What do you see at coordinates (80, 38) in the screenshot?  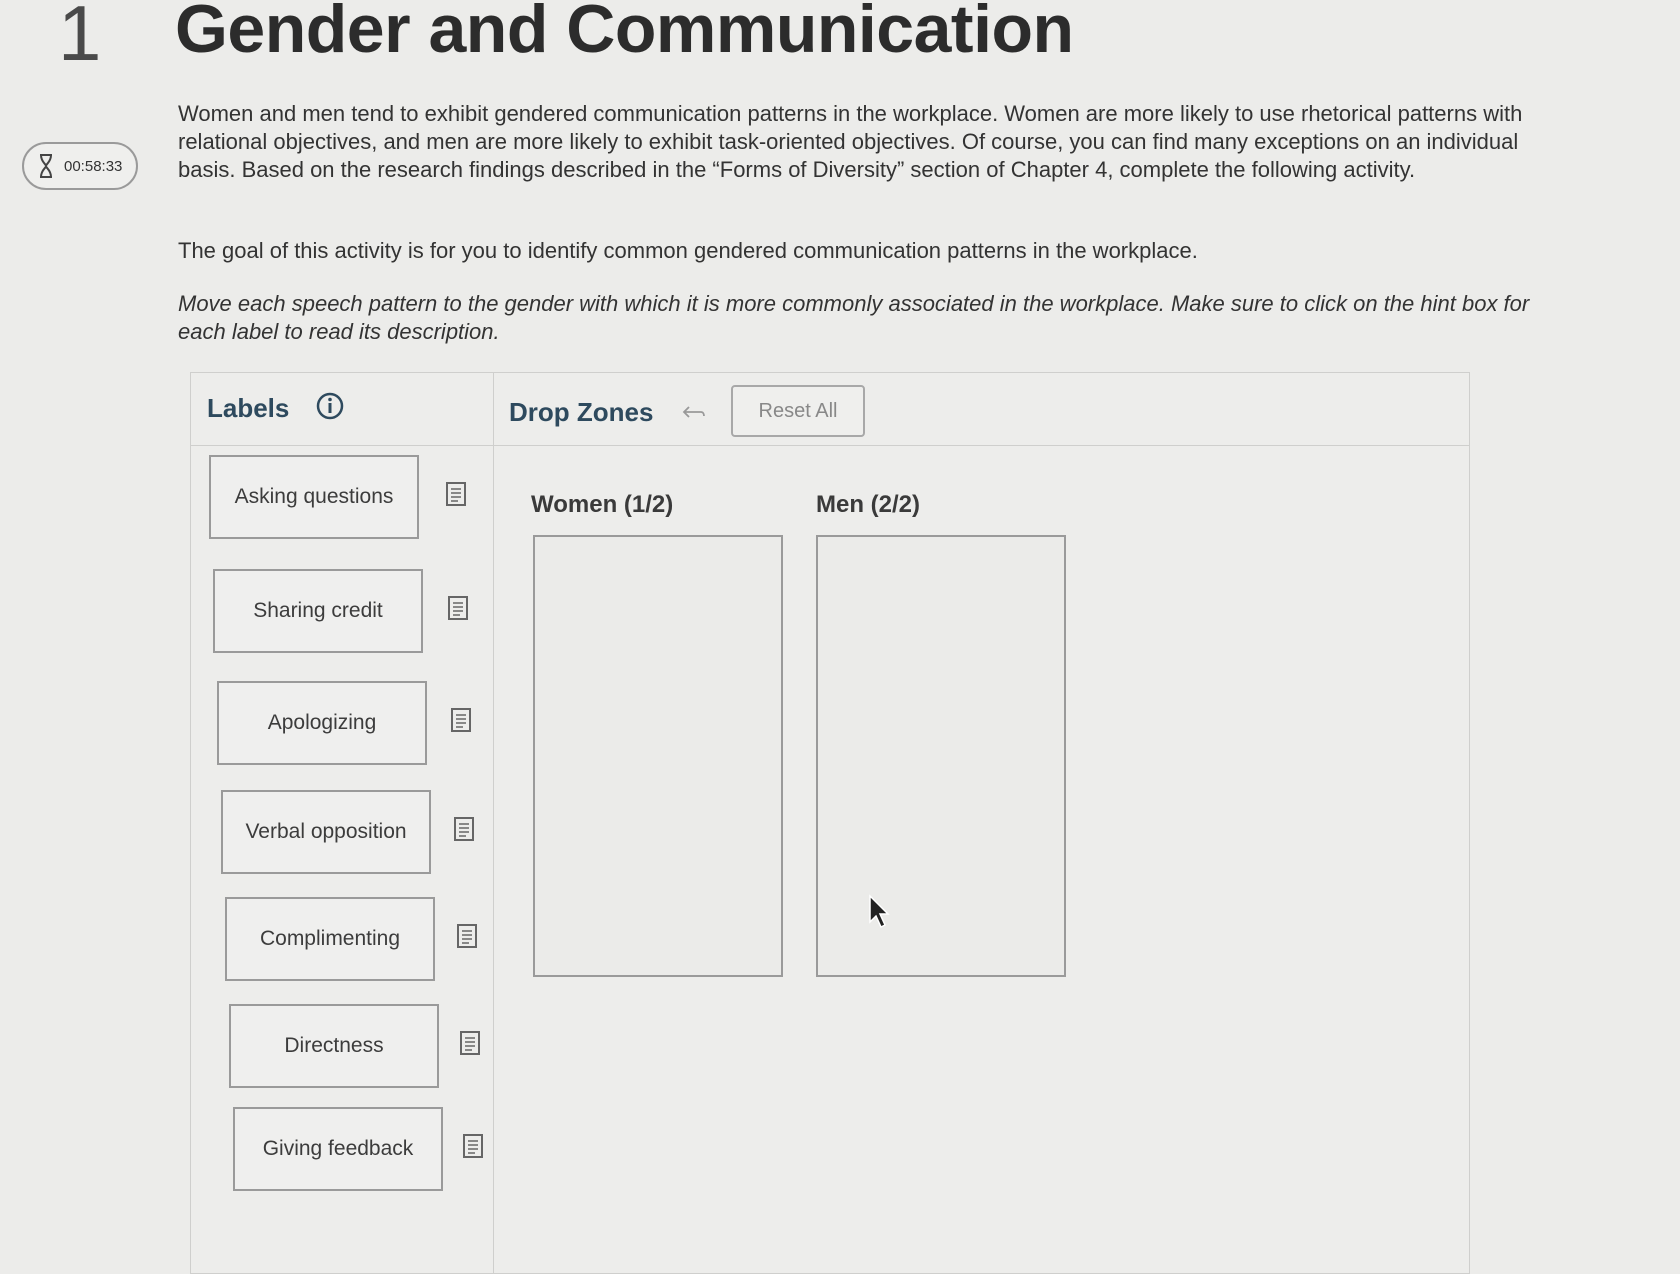 I see `question-number: 1` at bounding box center [80, 38].